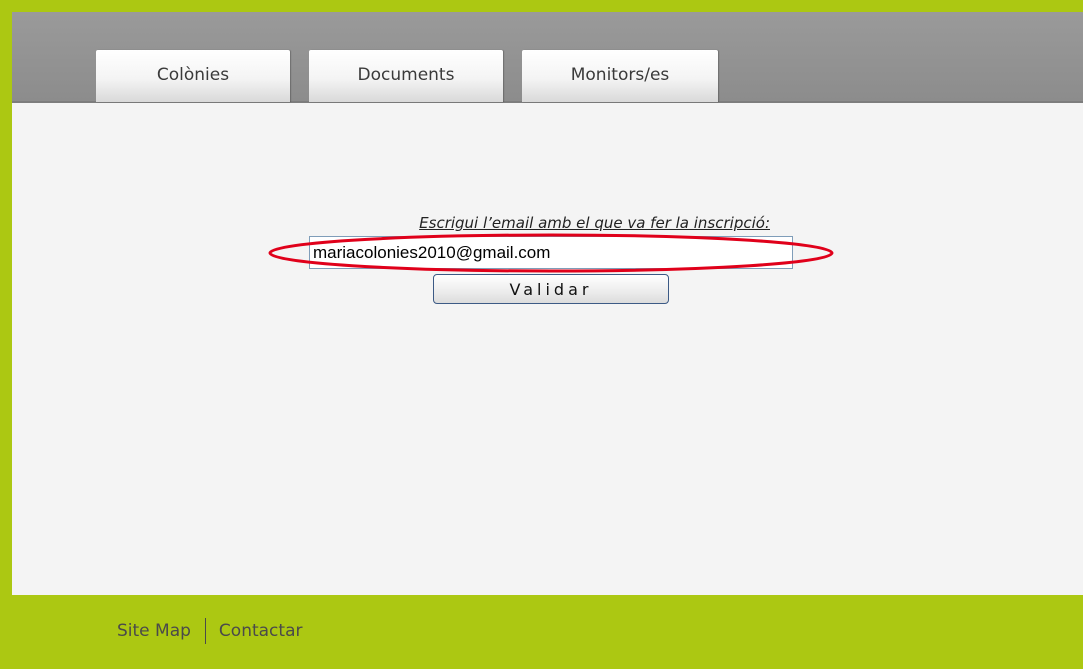 The width and height of the screenshot is (1083, 669). Describe the element at coordinates (205, 631) in the screenshot. I see `footer-separator` at that location.